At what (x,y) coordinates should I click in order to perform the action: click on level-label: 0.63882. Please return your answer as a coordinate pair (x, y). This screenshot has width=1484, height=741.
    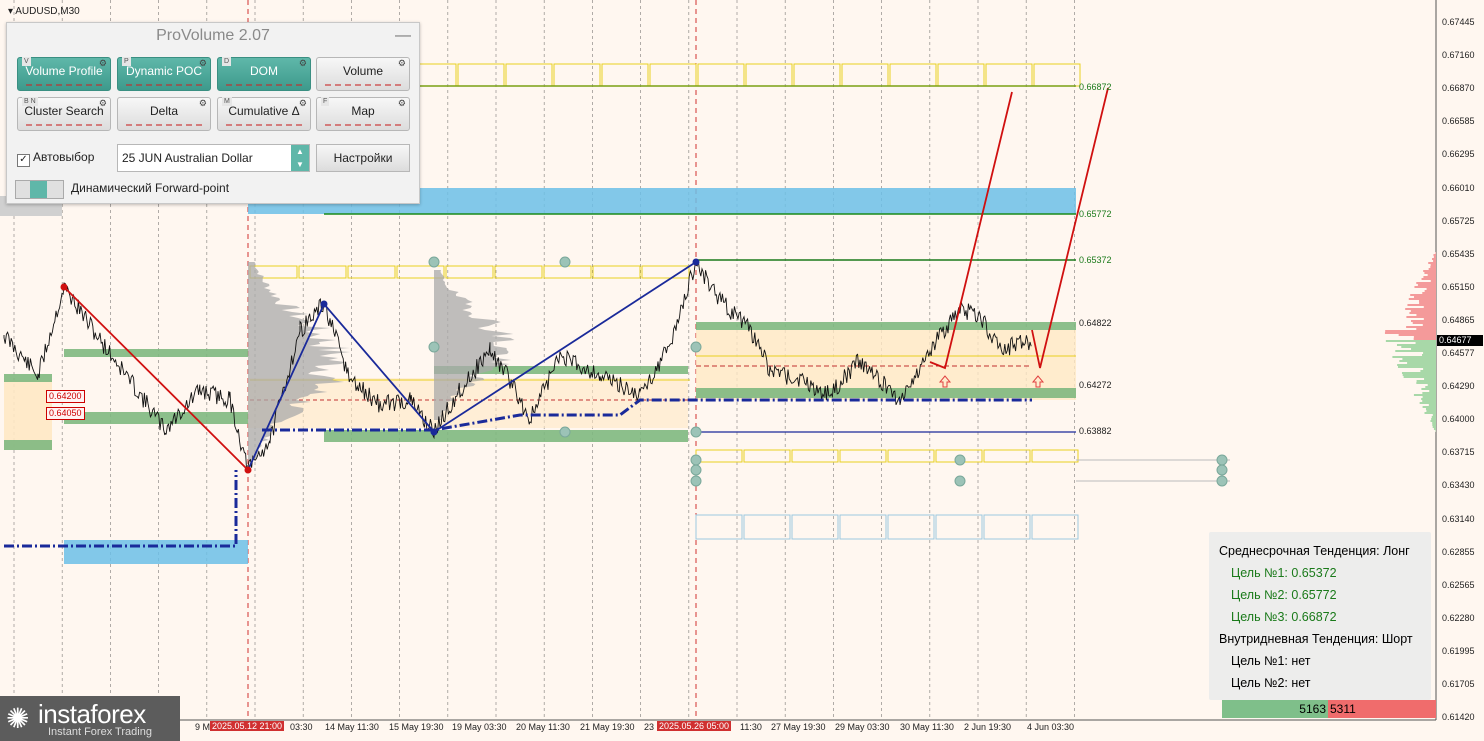
    Looking at the image, I should click on (1095, 431).